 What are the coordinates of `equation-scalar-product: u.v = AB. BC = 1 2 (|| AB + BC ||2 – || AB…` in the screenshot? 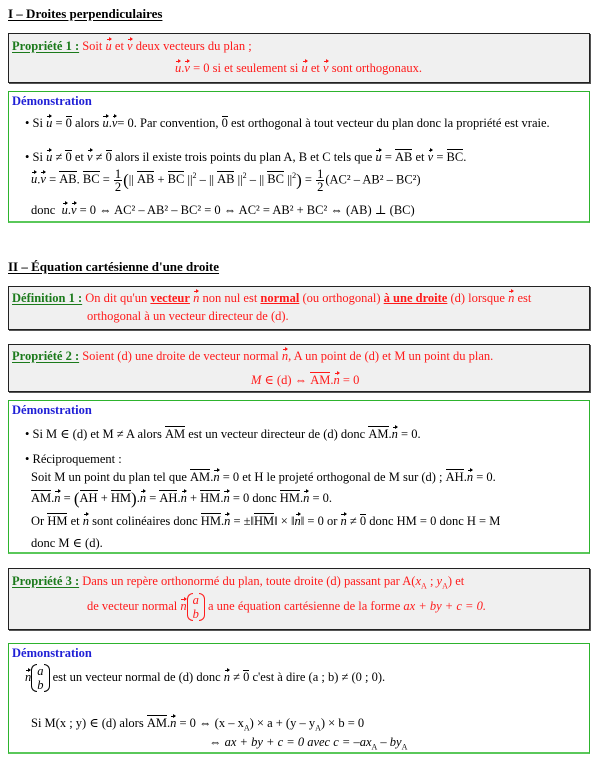 It's located at (226, 180).